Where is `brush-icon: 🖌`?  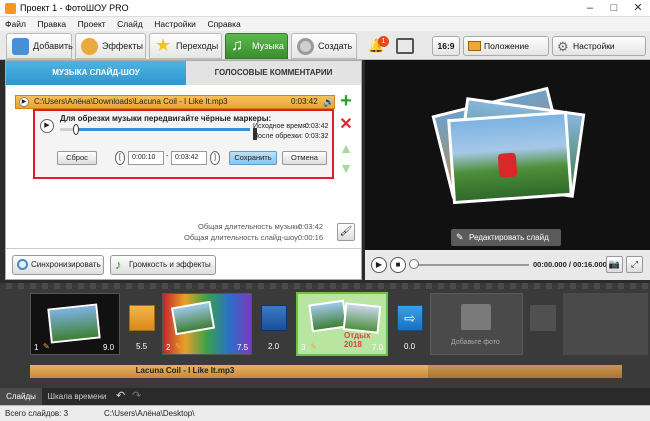 brush-icon: 🖌 is located at coordinates (346, 232).